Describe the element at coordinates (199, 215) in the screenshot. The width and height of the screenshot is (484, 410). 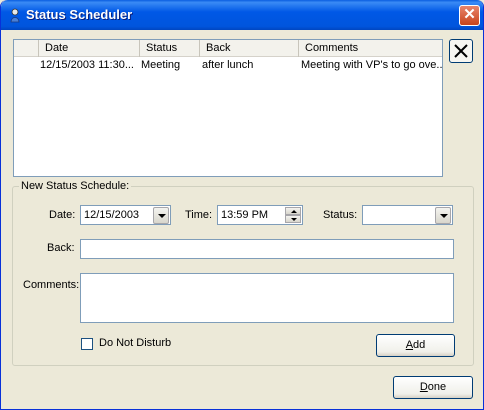
I see `time-label: Time:` at that location.